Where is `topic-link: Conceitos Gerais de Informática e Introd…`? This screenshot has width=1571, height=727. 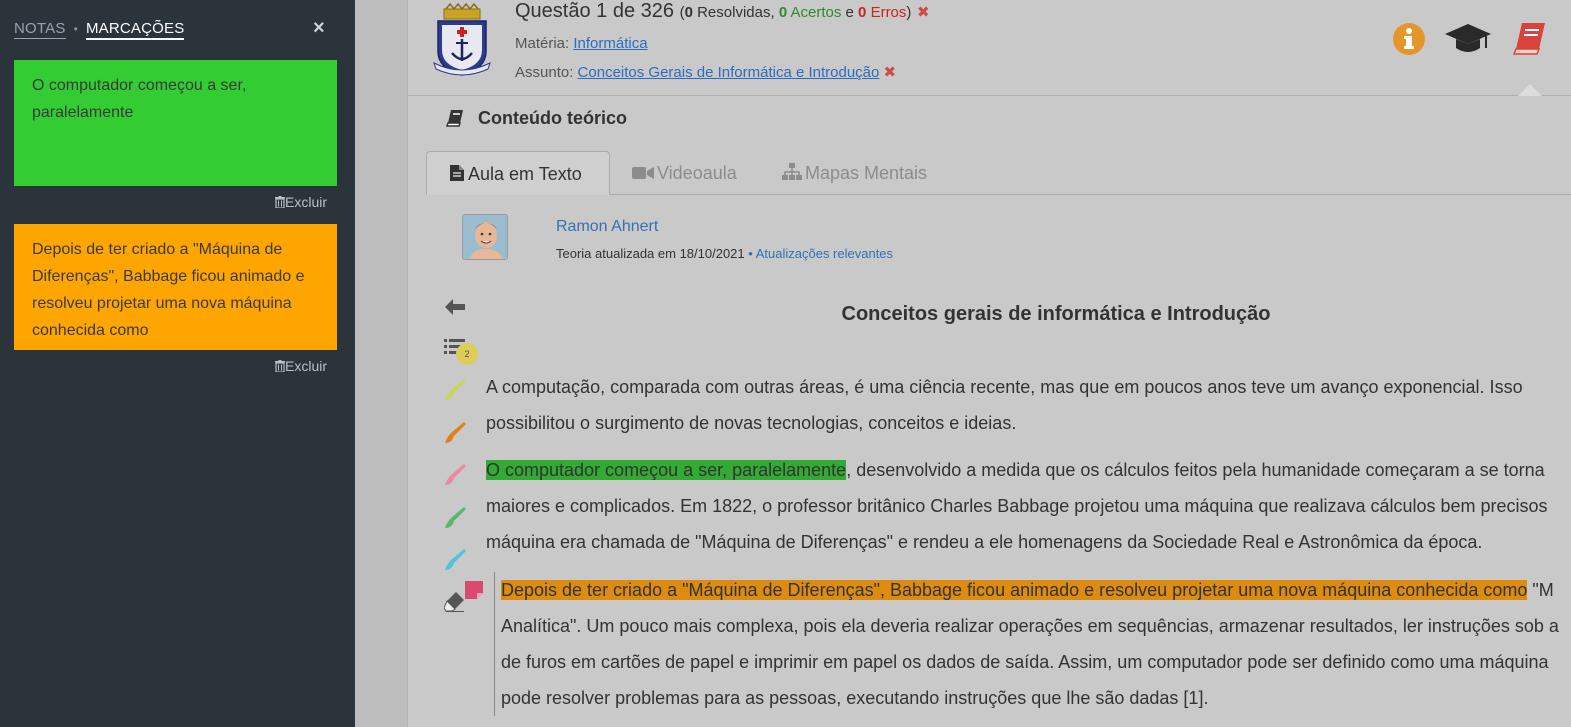 topic-link: Conceitos Gerais de Informática e Introd… is located at coordinates (729, 72).